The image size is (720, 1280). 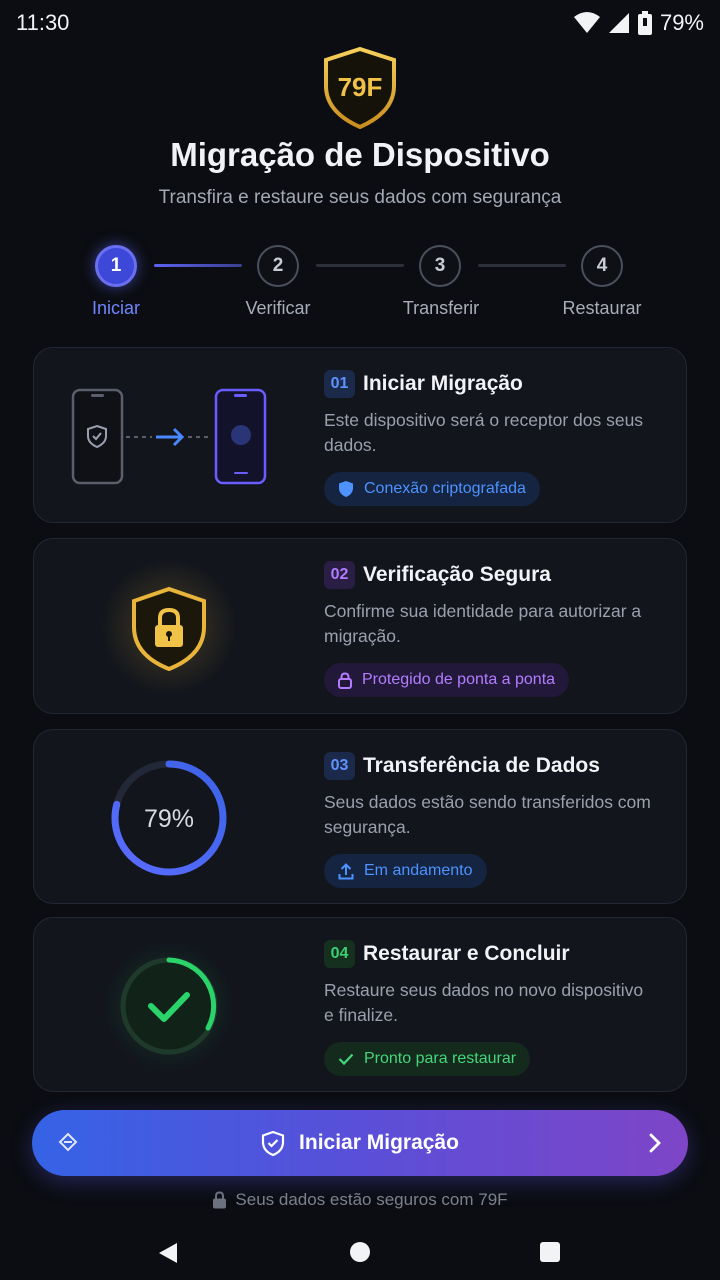 I want to click on step-1-label: Iniciar, so click(x=115, y=308).